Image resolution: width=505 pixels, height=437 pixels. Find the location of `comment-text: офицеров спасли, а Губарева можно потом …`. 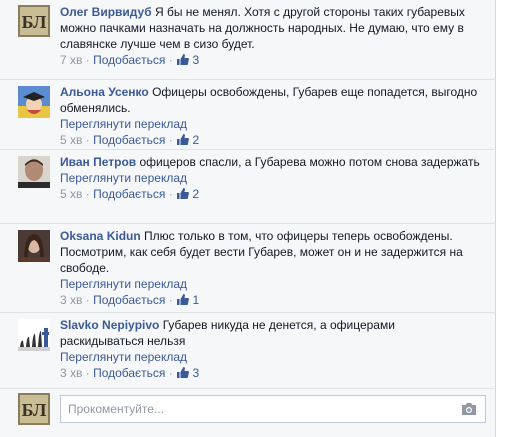

comment-text: офицеров спасли, а Губарева можно потом … is located at coordinates (309, 162).